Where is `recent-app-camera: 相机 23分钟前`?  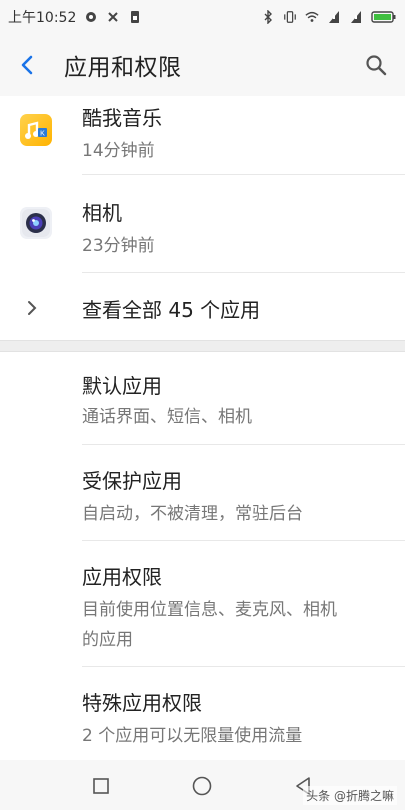
recent-app-camera: 相机 23分钟前 is located at coordinates (202, 222).